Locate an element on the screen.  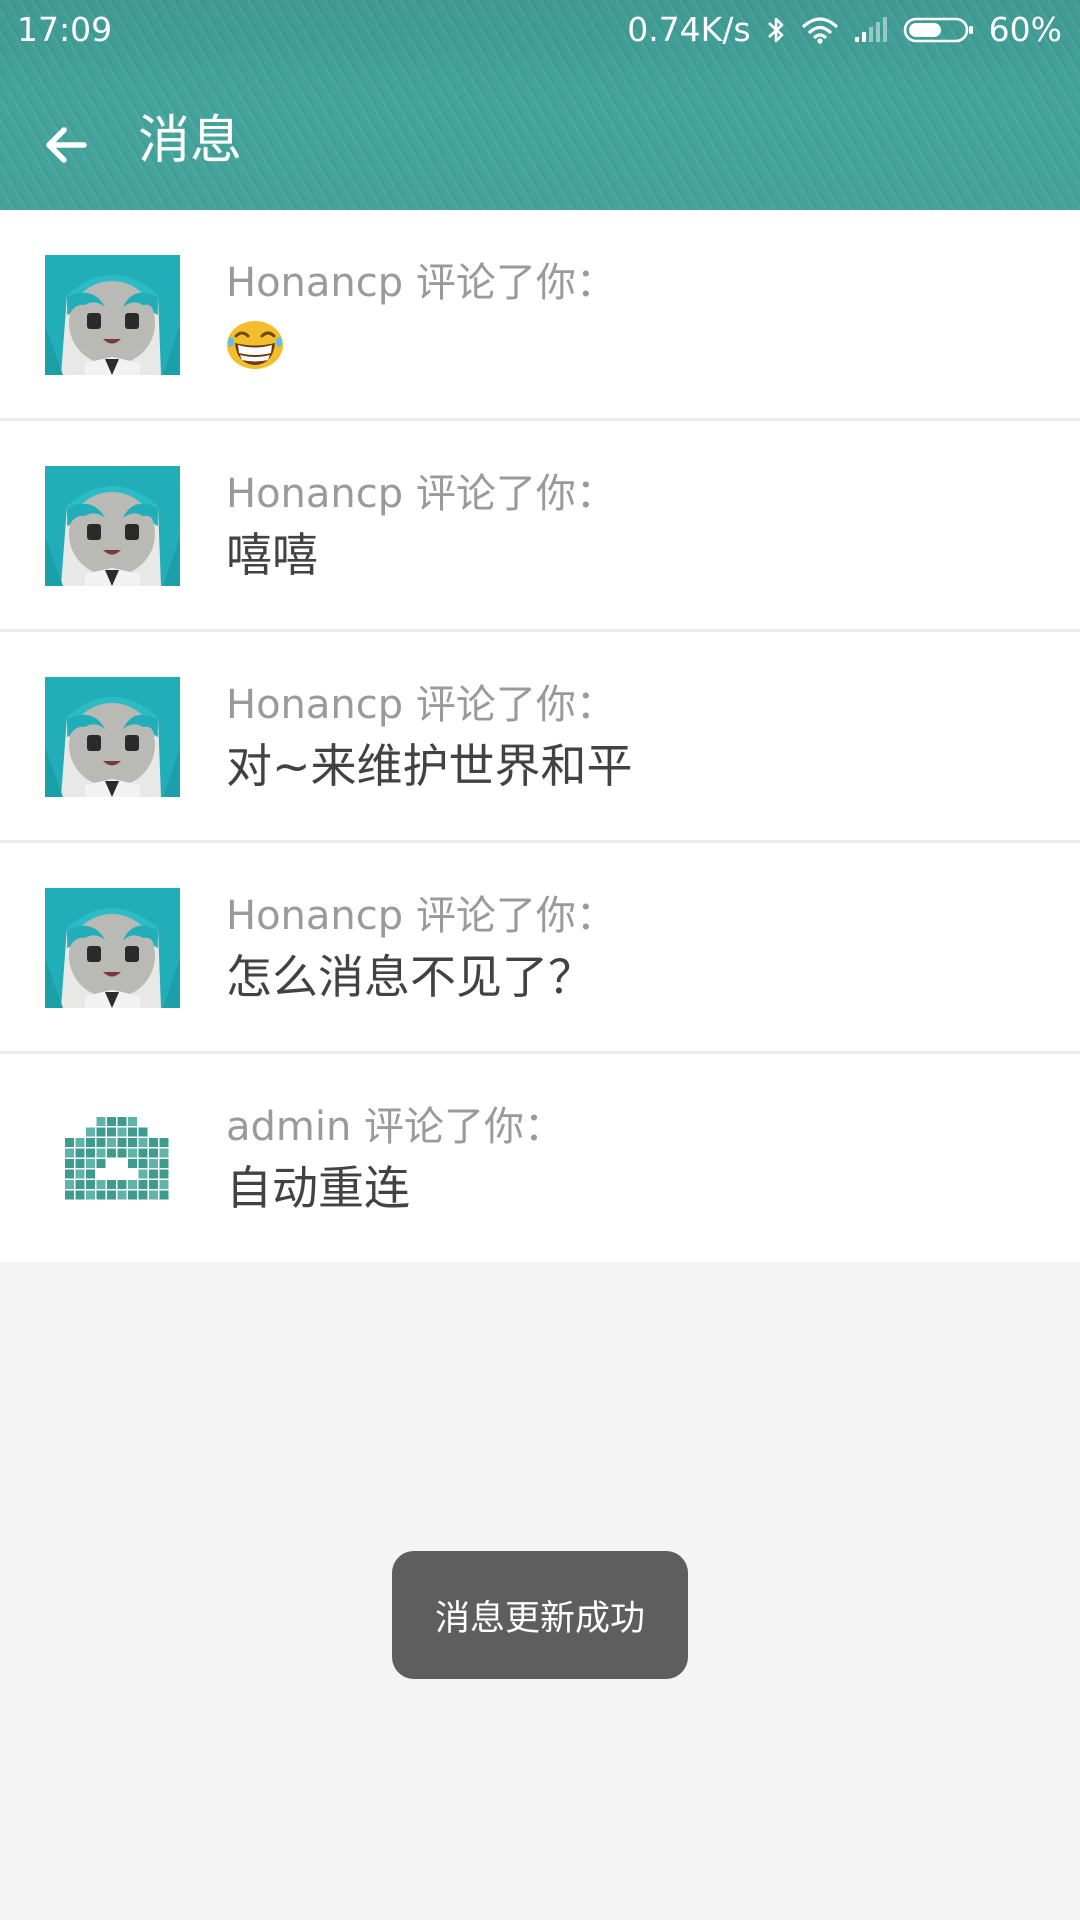
toast-notification: 消息更新成功 is located at coordinates (540, 1615).